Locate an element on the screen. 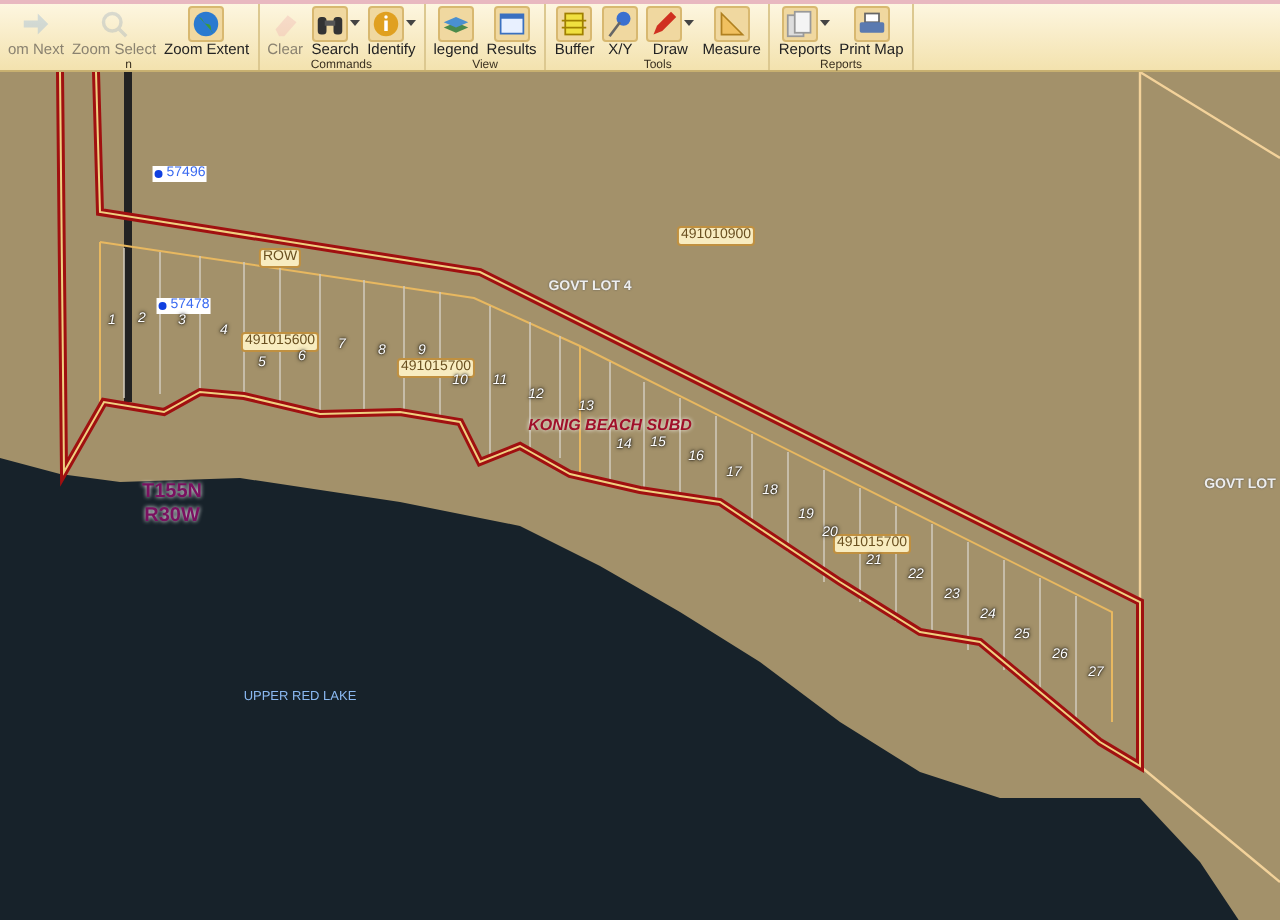 The width and height of the screenshot is (1280, 920). township-label: T155N is located at coordinates (172, 492).